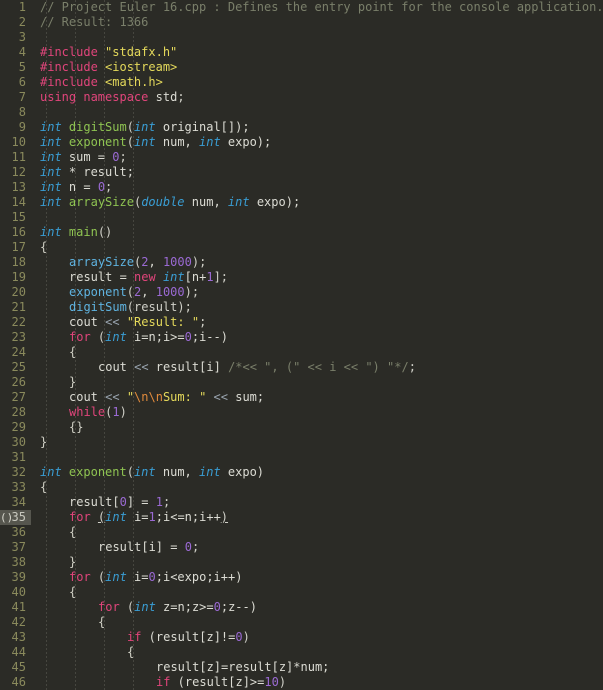  I want to click on code-text: for (int z=n;z>=0;z--), so click(177, 607).